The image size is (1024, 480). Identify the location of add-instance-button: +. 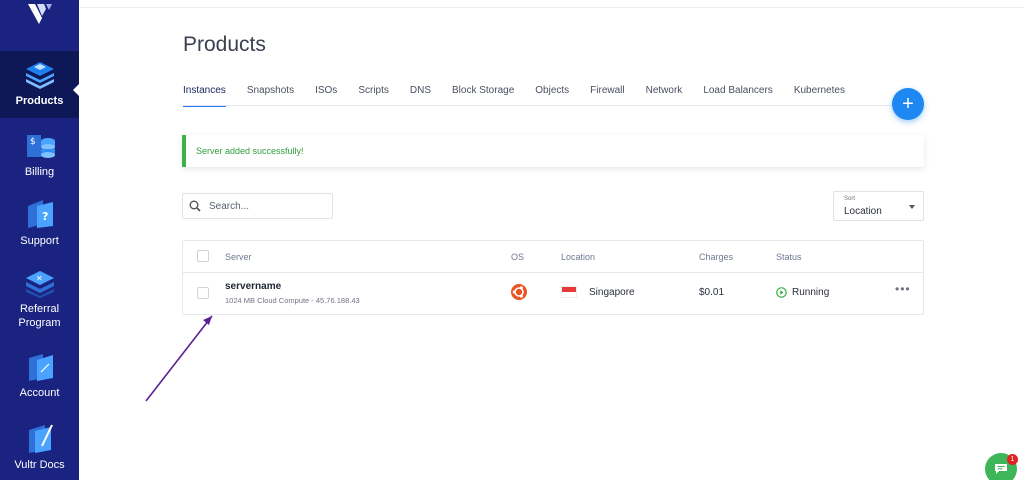
(908, 104).